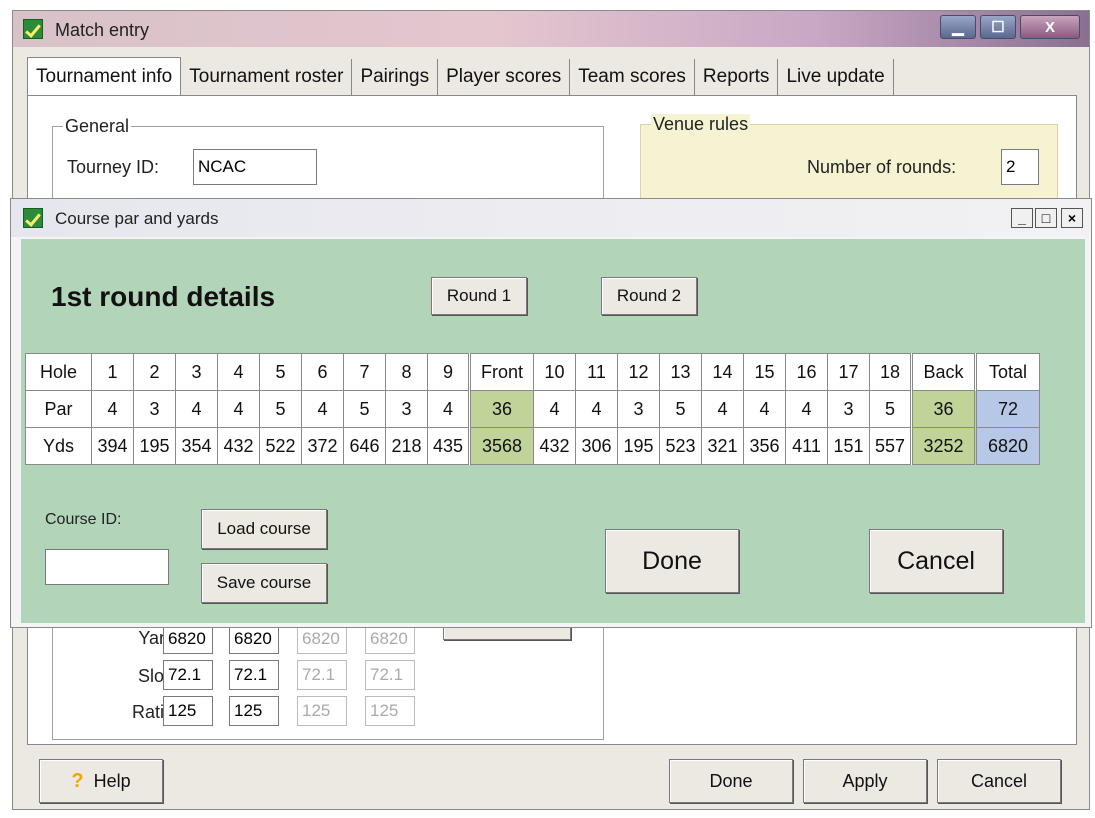 Image resolution: width=1095 pixels, height=818 pixels. What do you see at coordinates (112, 446) in the screenshot?
I see `yds-cell: 394` at bounding box center [112, 446].